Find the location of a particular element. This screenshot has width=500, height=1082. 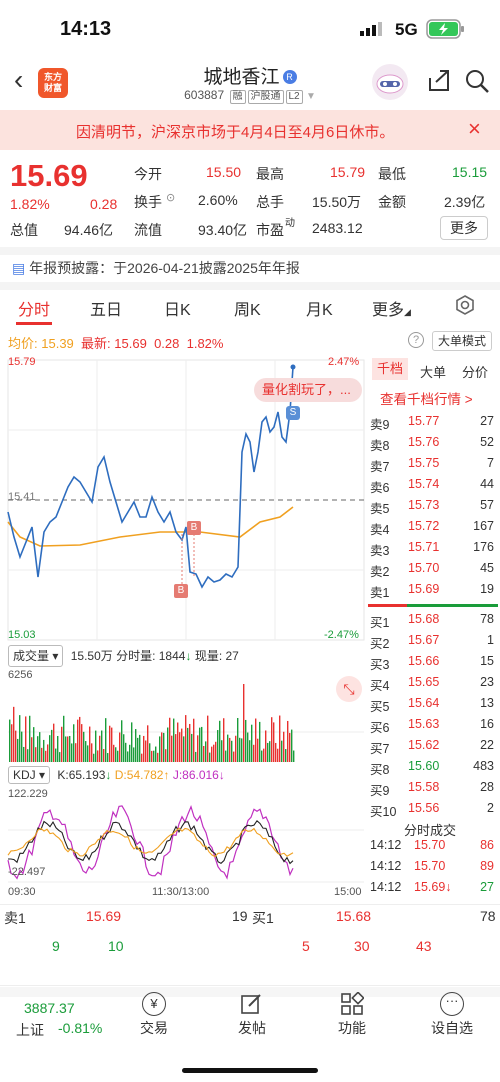

avatar is located at coordinates (390, 82).